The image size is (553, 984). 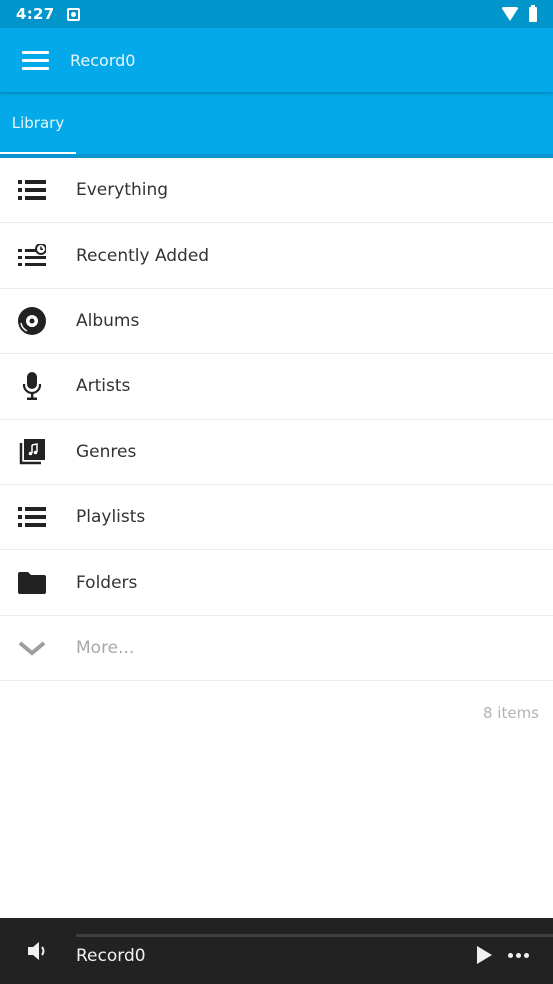 What do you see at coordinates (518, 955) in the screenshot?
I see `more-horizontal-icon` at bounding box center [518, 955].